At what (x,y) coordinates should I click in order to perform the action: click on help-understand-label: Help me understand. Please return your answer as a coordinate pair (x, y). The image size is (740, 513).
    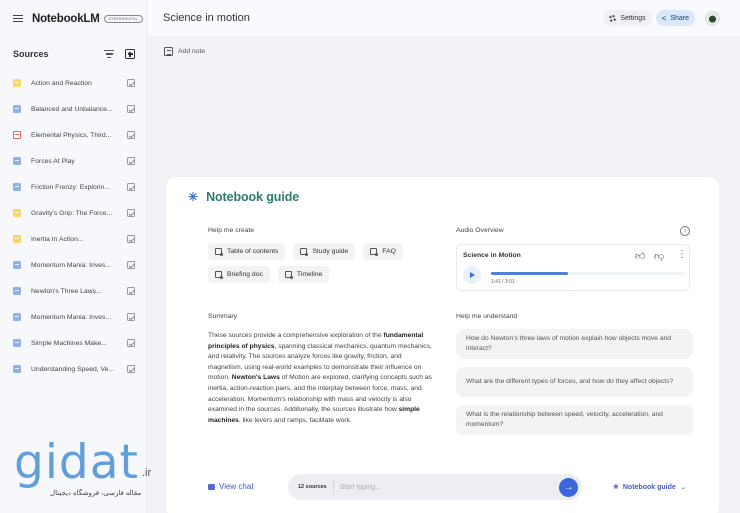
    Looking at the image, I should click on (487, 316).